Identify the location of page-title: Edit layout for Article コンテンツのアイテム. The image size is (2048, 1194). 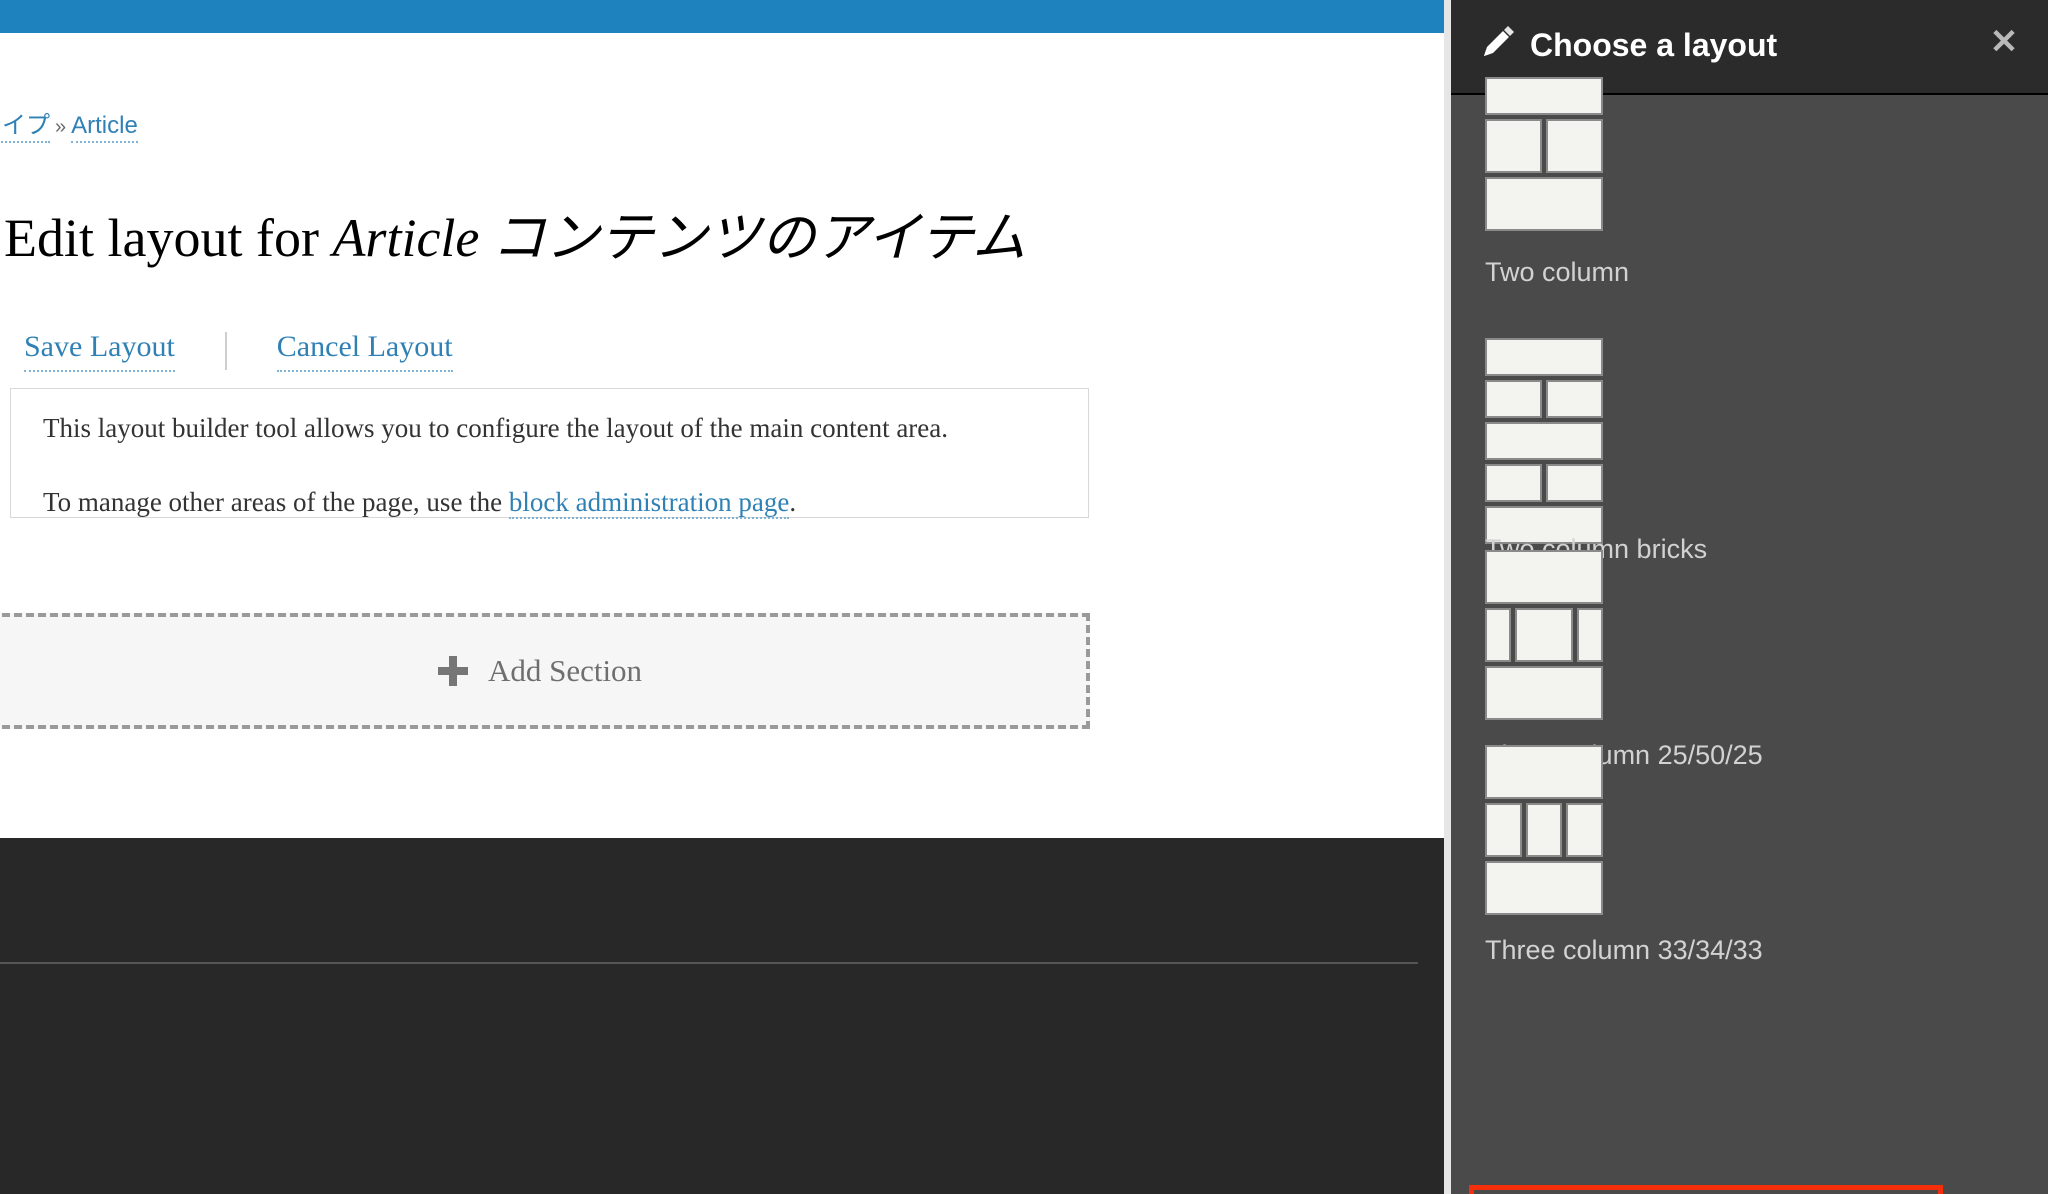
(515, 238).